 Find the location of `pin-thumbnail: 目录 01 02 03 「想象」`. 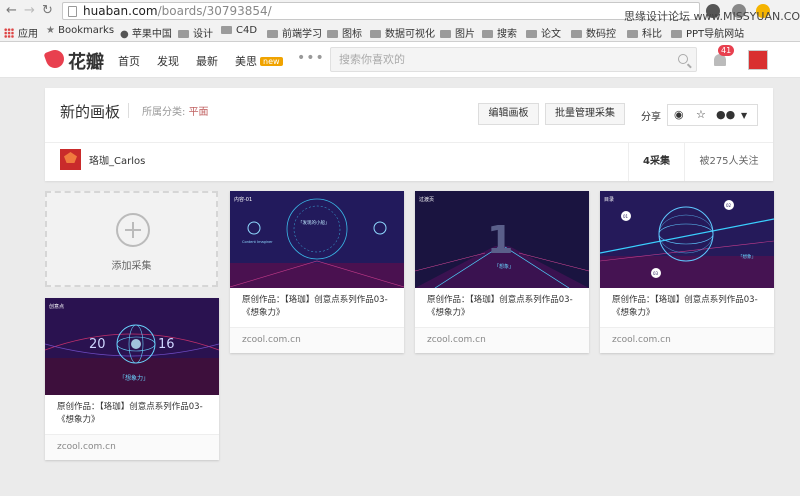

pin-thumbnail: 目录 01 02 03 「想象」 is located at coordinates (687, 239).